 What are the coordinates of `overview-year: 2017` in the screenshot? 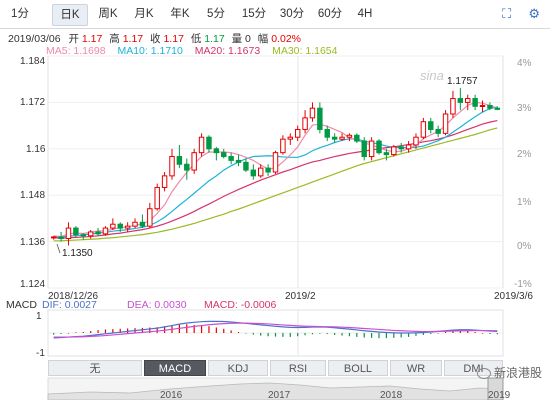 It's located at (279, 395).